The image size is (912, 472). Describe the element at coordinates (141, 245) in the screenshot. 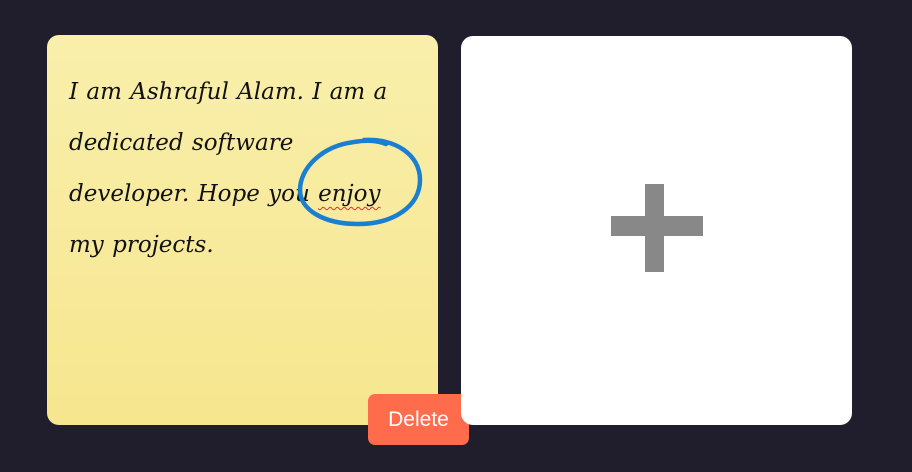

I see `note-text-after: my projects.` at that location.